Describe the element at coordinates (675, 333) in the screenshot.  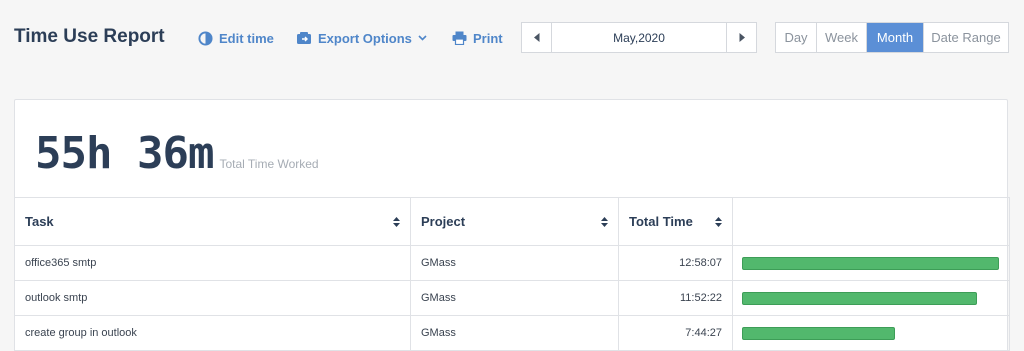
I see `total-time-cell: 7:44:27` at that location.